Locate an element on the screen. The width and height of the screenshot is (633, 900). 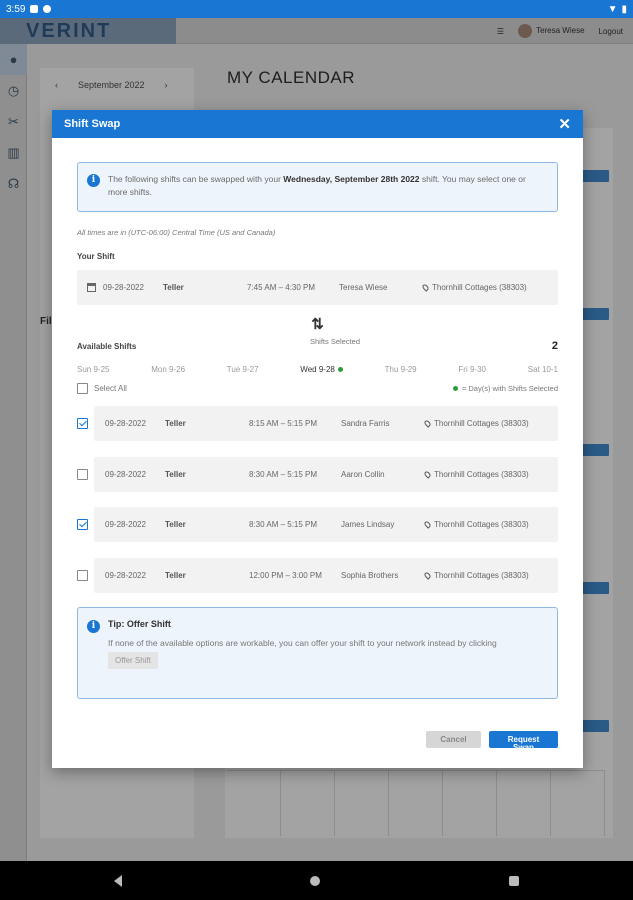
close-icon: ✕ is located at coordinates (564, 124).